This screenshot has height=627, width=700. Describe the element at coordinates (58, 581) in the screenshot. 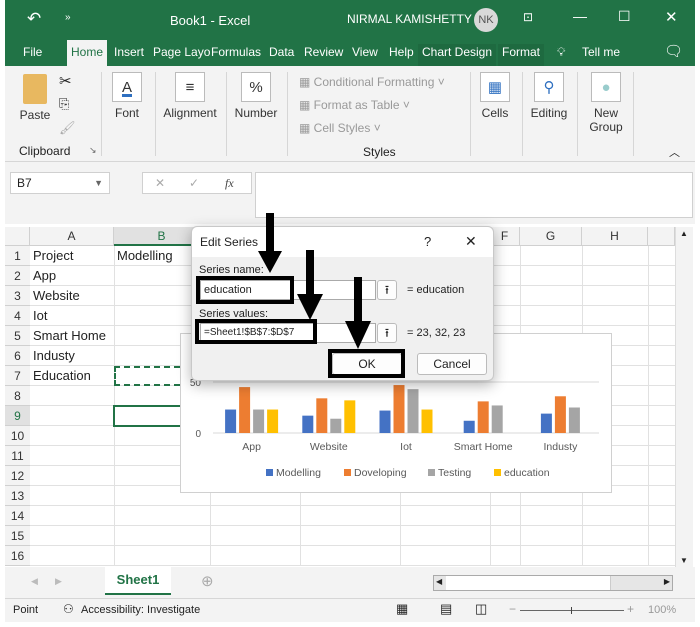

I see `next-sheet-icon: ▶` at that location.